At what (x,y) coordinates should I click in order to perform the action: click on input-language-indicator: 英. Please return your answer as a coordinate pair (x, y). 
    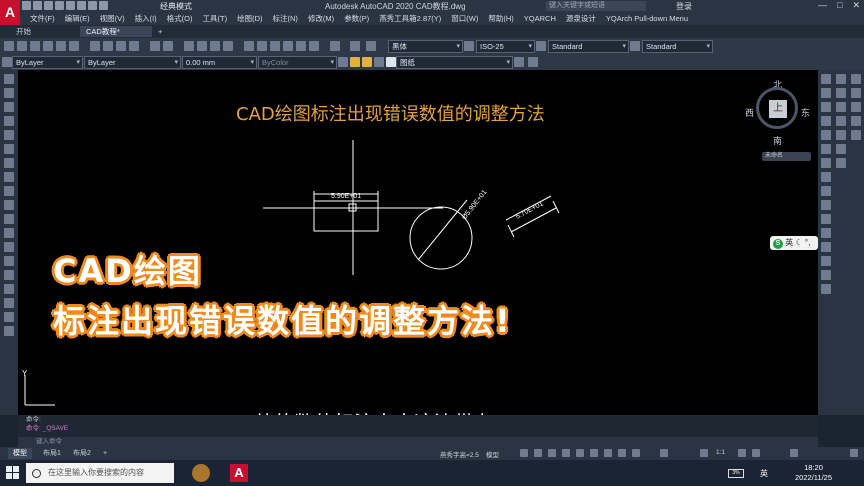
    Looking at the image, I should click on (764, 473).